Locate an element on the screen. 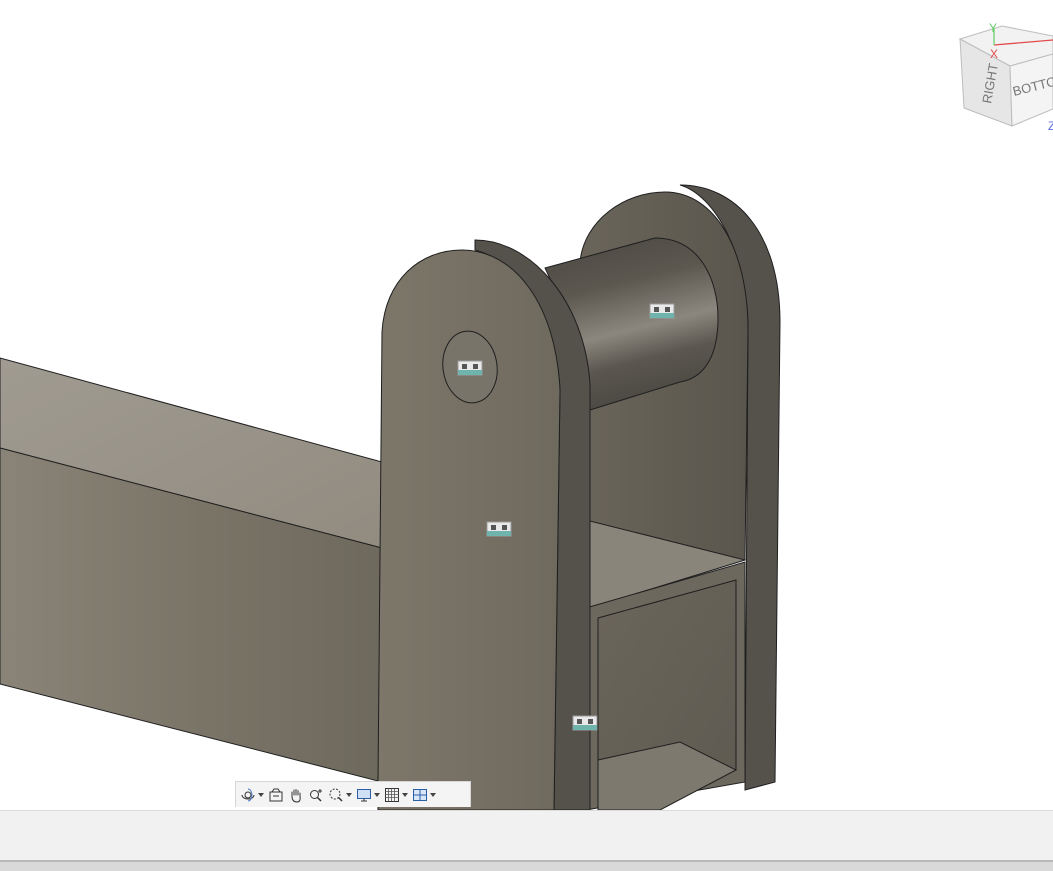  viewcube: RIGHT BOTTOM Y X Z is located at coordinates (1001, 74).